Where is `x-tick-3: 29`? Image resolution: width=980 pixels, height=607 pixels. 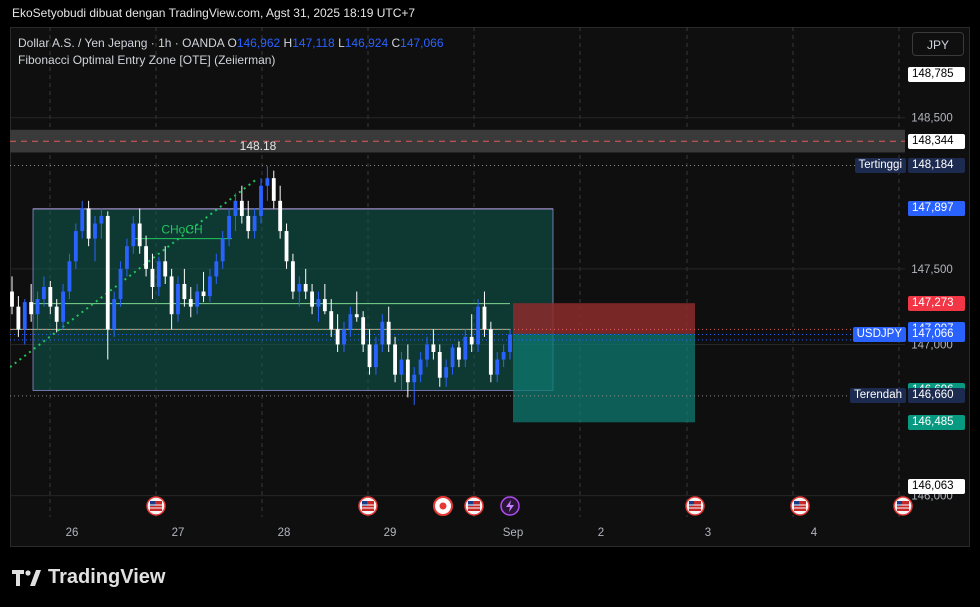 x-tick-3: 29 is located at coordinates (390, 533).